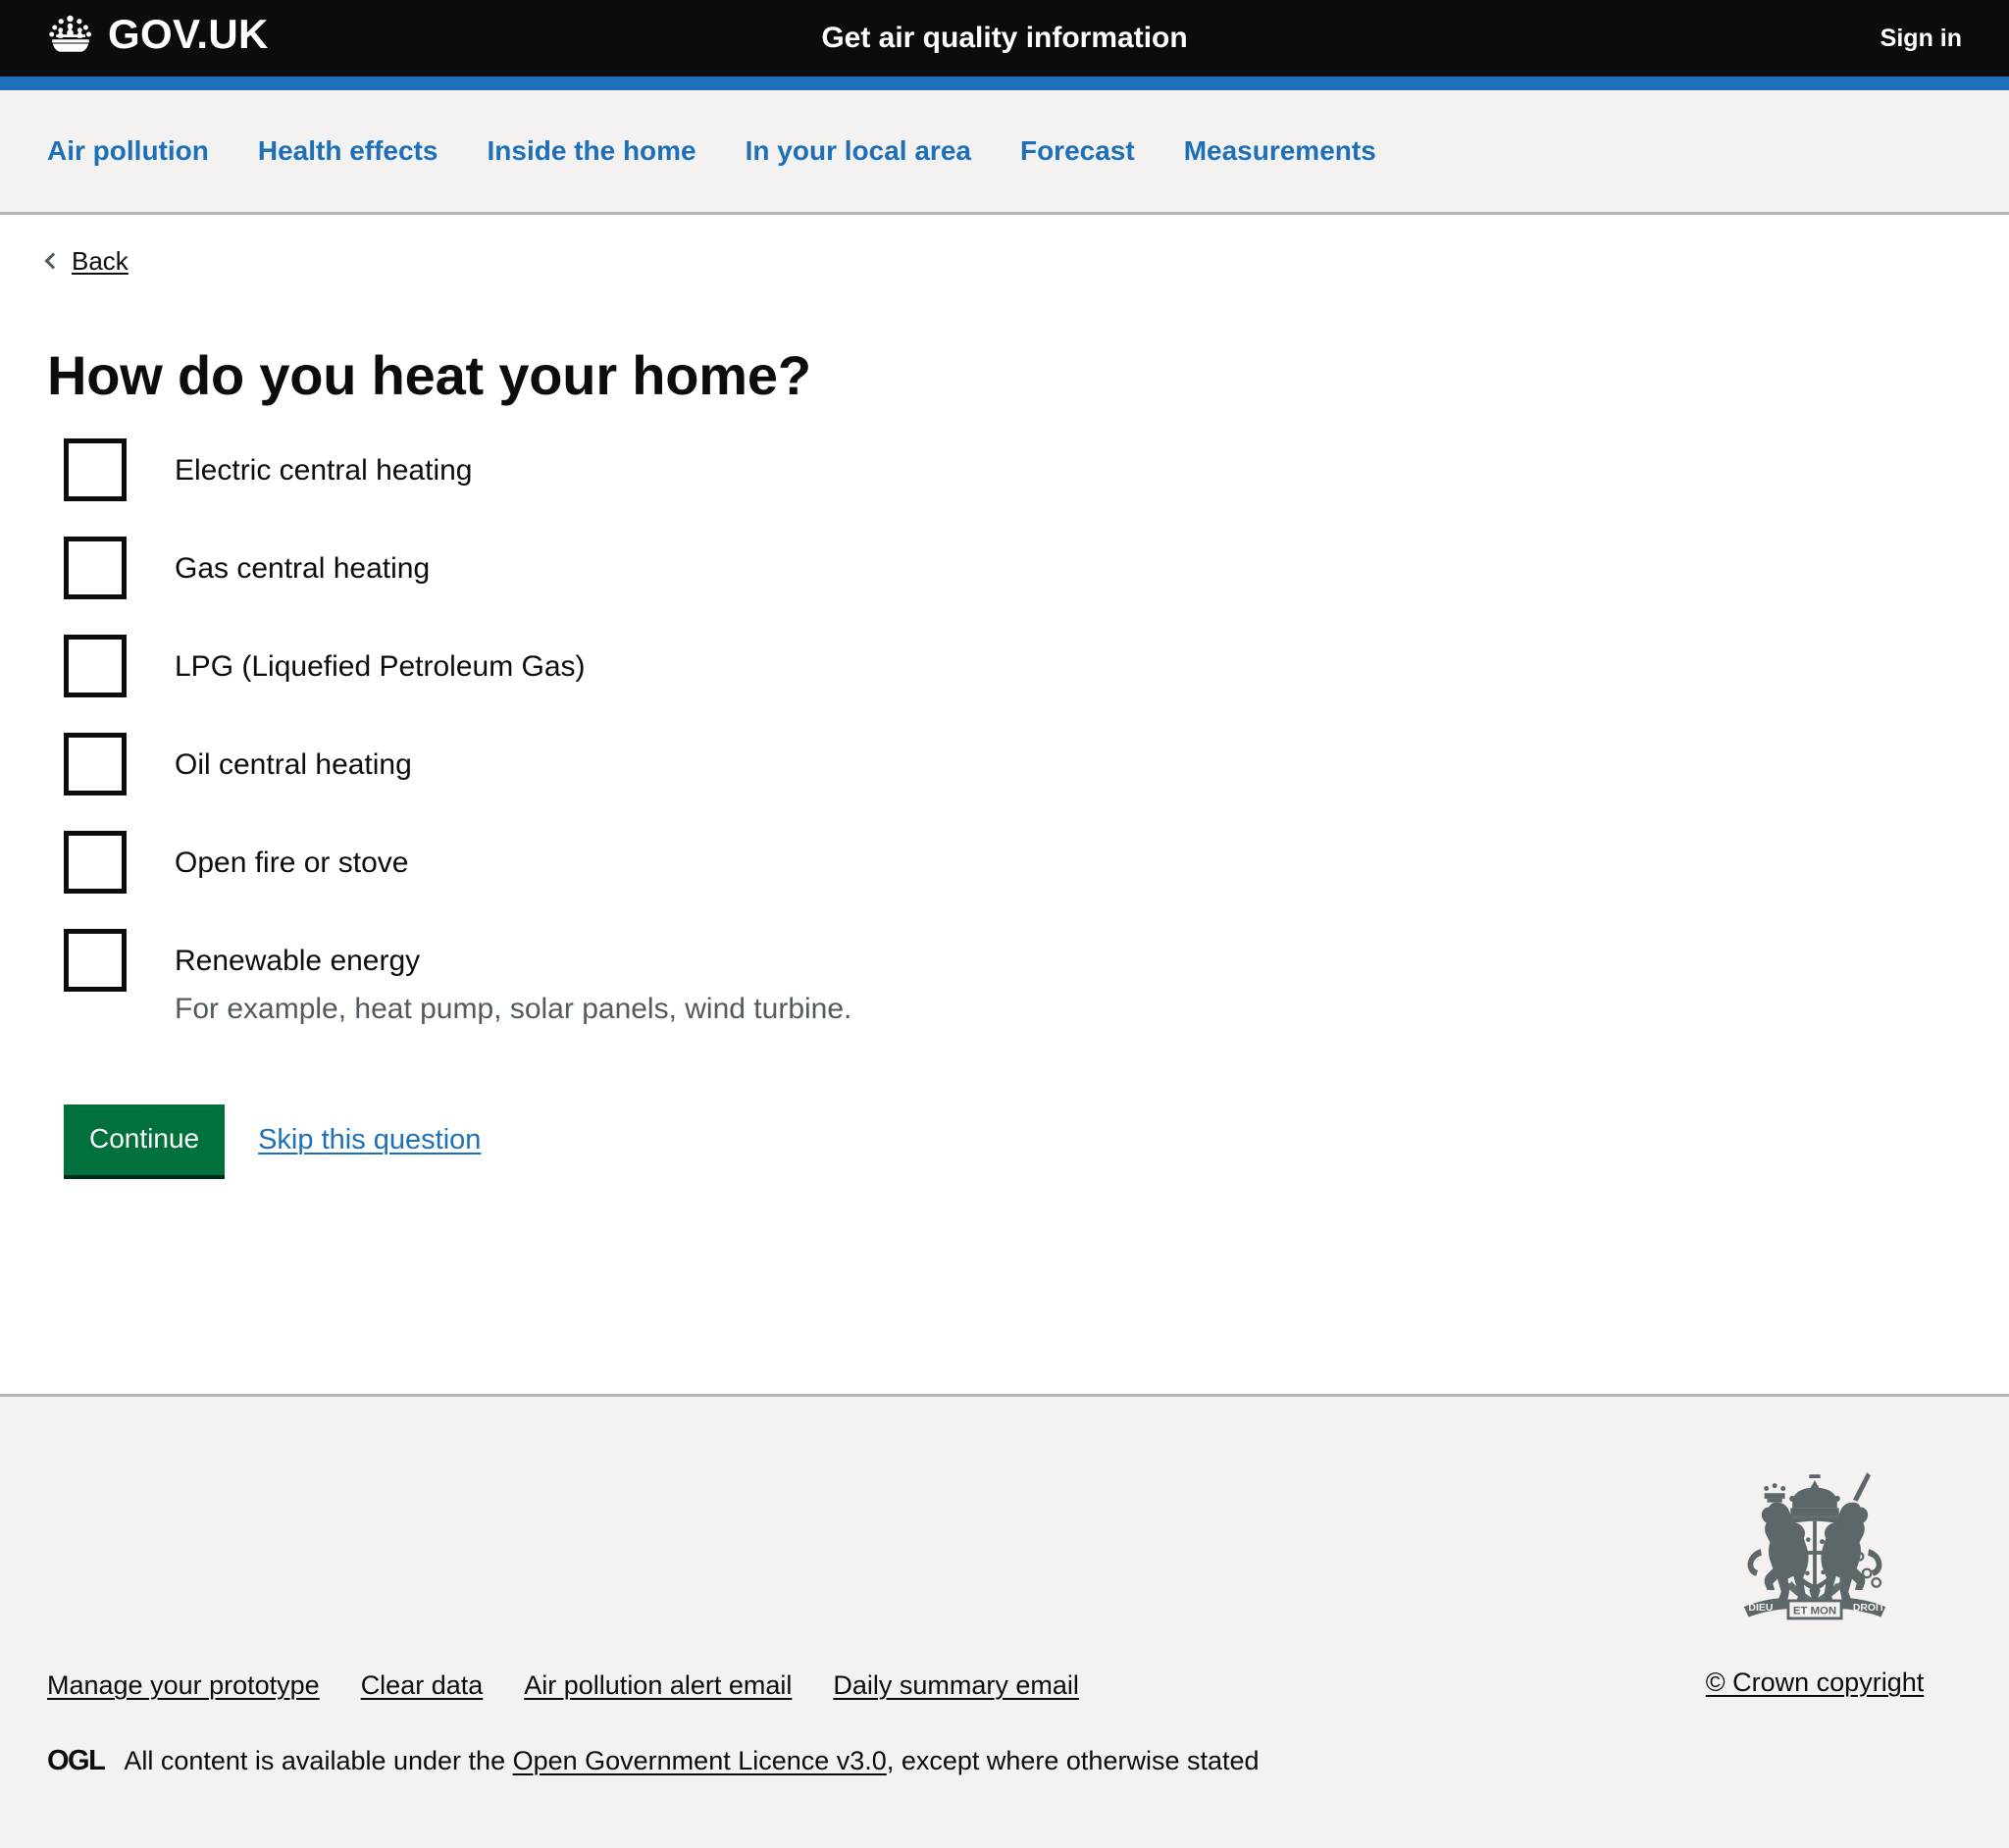  Describe the element at coordinates (1004, 577) in the screenshot. I see `checkbox-item-gas-central-heating: Gas central heating` at that location.